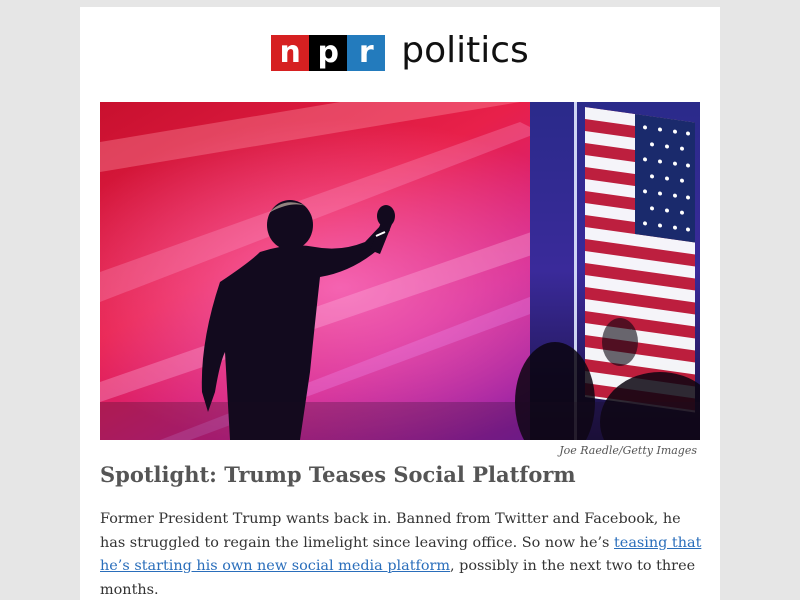 This screenshot has height=600, width=800. I want to click on npr-logo-p: p, so click(328, 53).